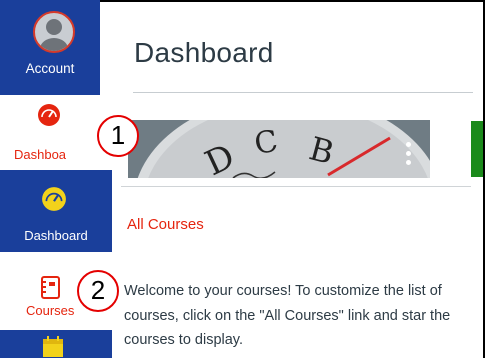 Image resolution: width=485 pixels, height=358 pixels. I want to click on all-courses-link: All Courses, so click(165, 224).